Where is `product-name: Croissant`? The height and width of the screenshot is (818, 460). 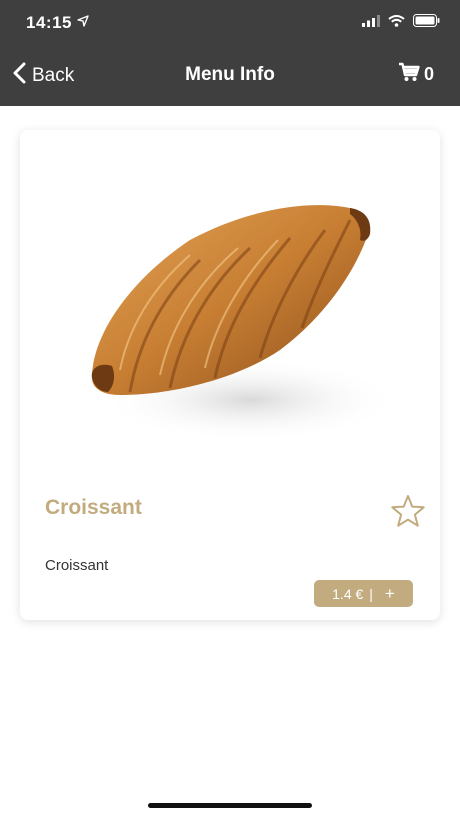
product-name: Croissant is located at coordinates (93, 507).